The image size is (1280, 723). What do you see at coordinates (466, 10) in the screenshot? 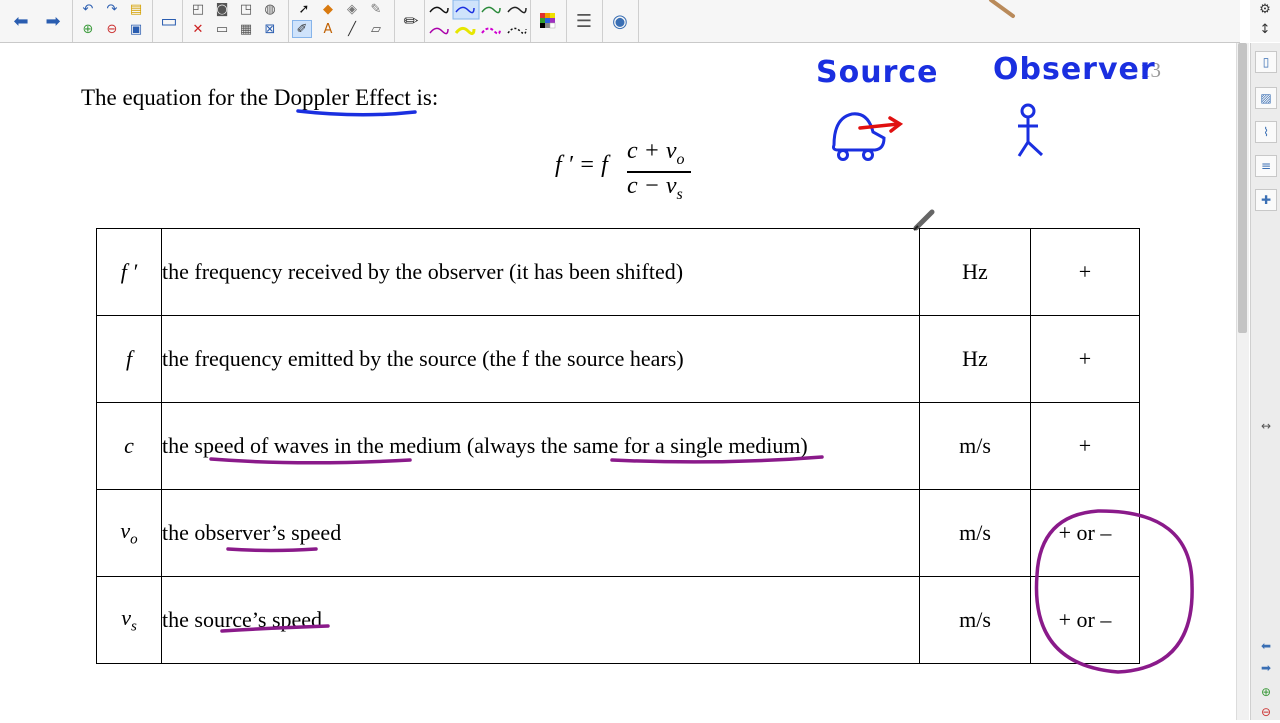
I see `line-style-selected` at bounding box center [466, 10].